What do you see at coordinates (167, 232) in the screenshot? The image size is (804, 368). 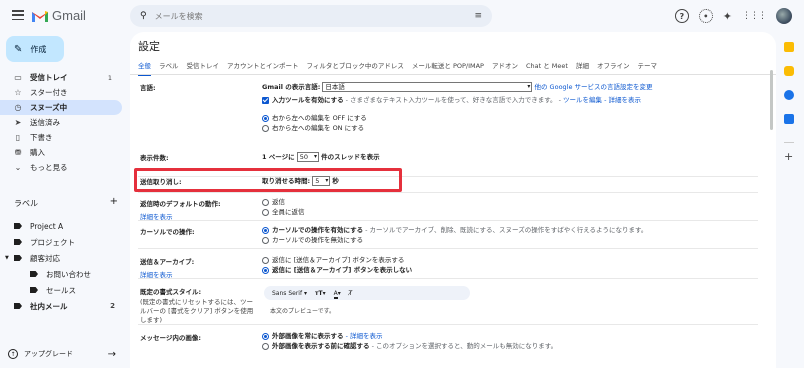 I see `setting-label: カーソルでの操作:` at bounding box center [167, 232].